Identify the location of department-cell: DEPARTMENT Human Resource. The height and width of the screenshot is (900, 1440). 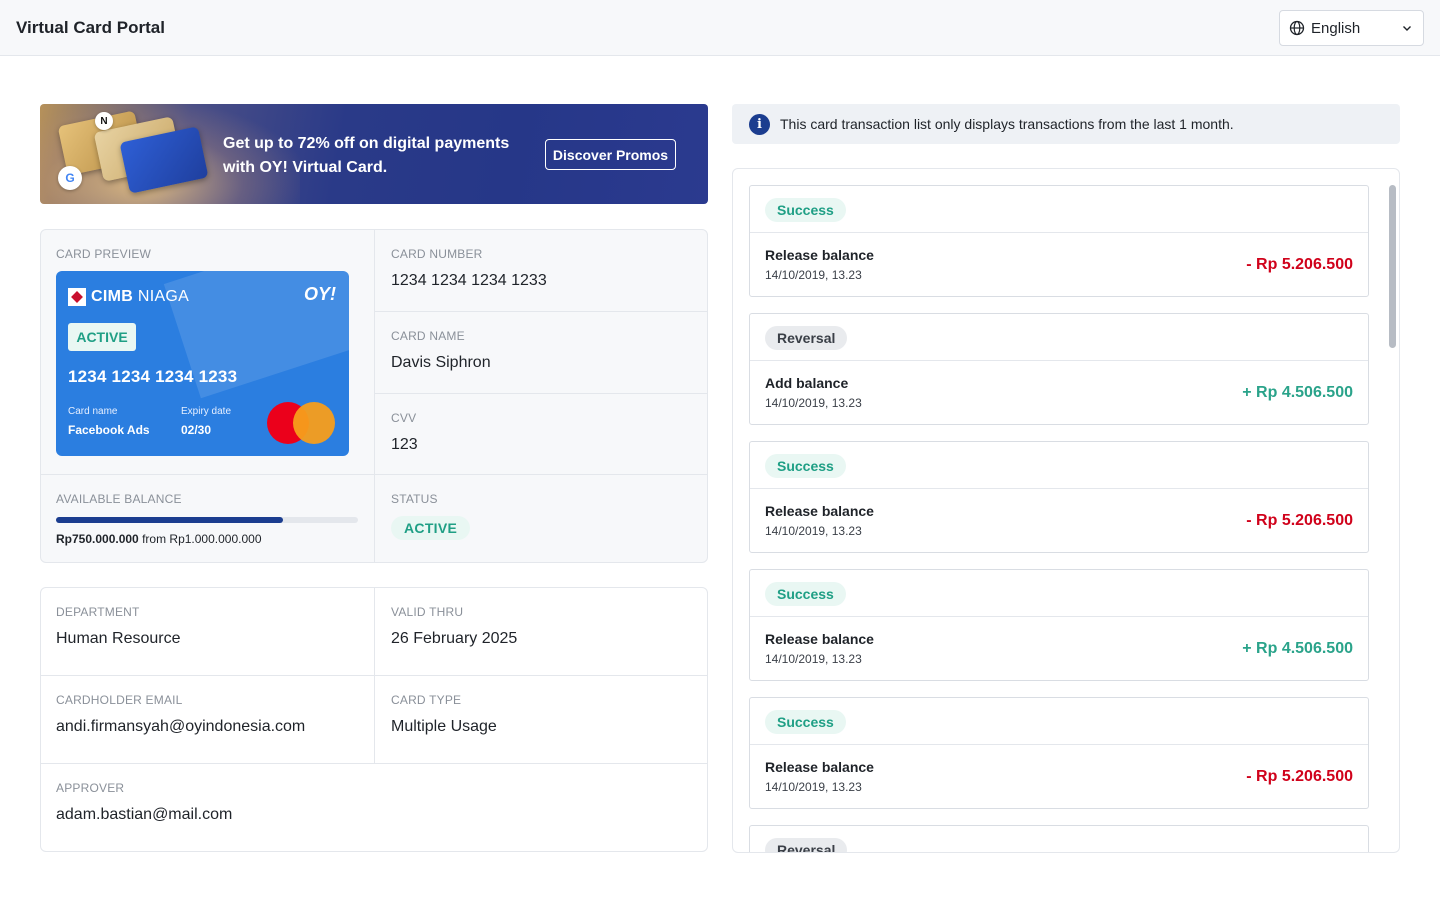
(208, 632).